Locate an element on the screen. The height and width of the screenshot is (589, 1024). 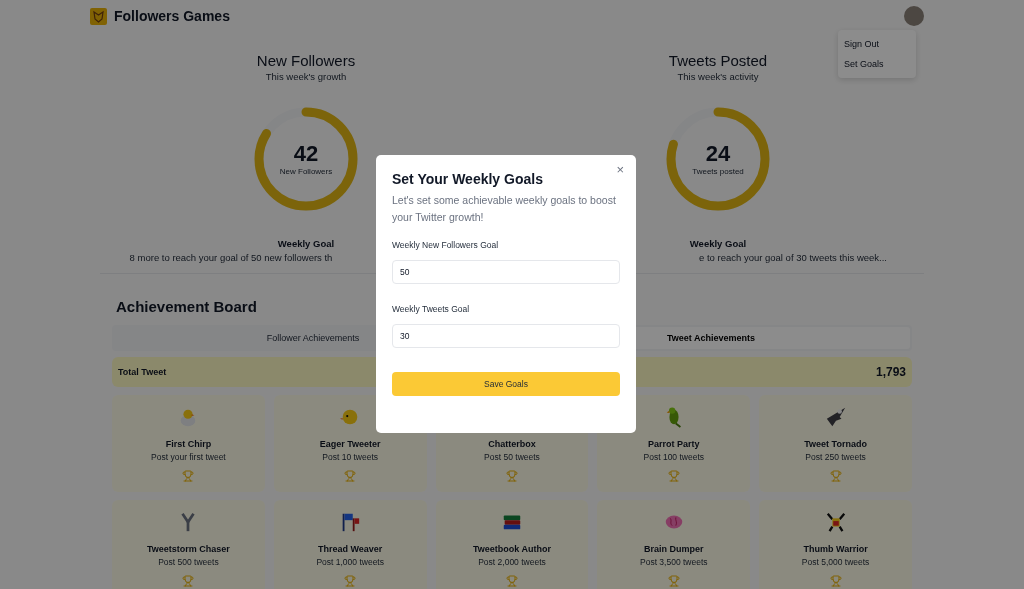
stat-unit: New Followers is located at coordinates (306, 171).